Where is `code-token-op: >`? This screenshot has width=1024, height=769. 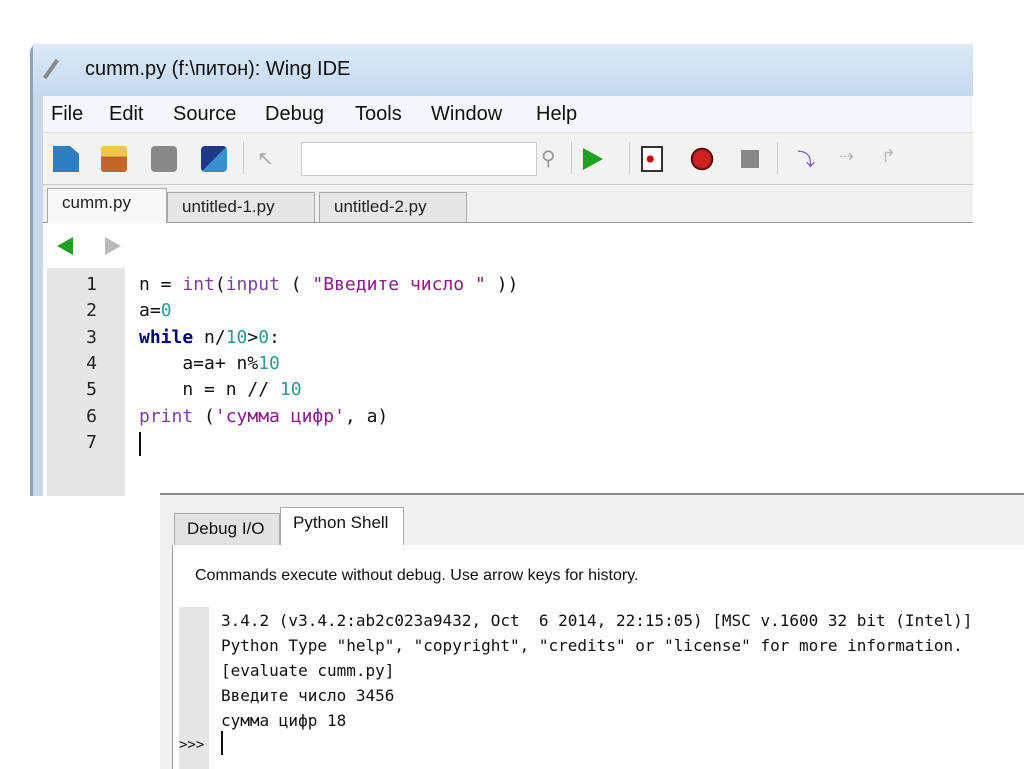
code-token-op: > is located at coordinates (253, 337).